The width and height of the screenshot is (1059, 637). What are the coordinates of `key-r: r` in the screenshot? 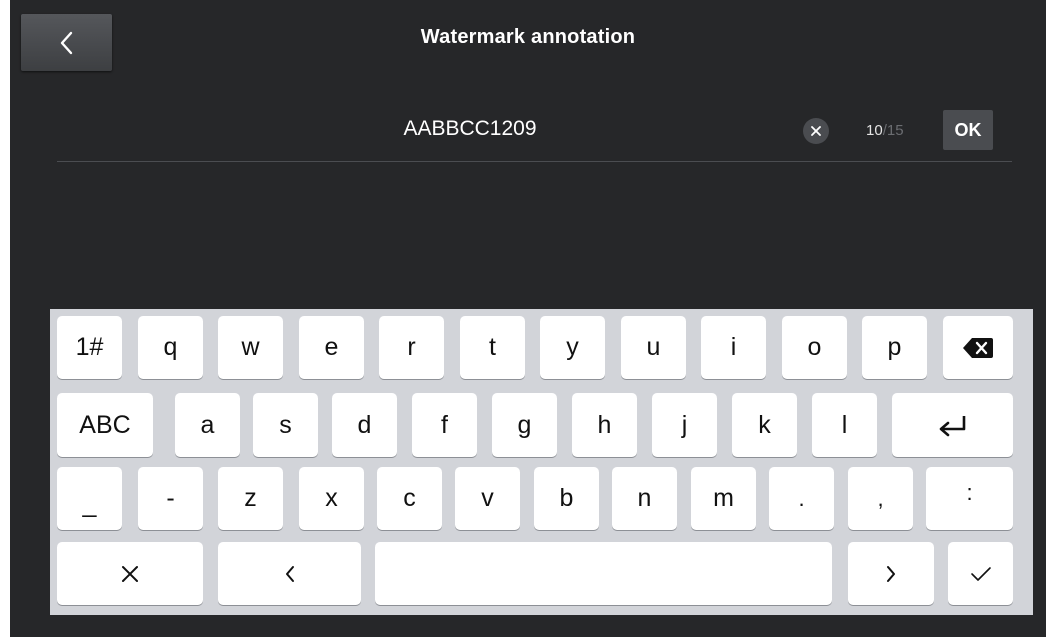 It's located at (411, 347).